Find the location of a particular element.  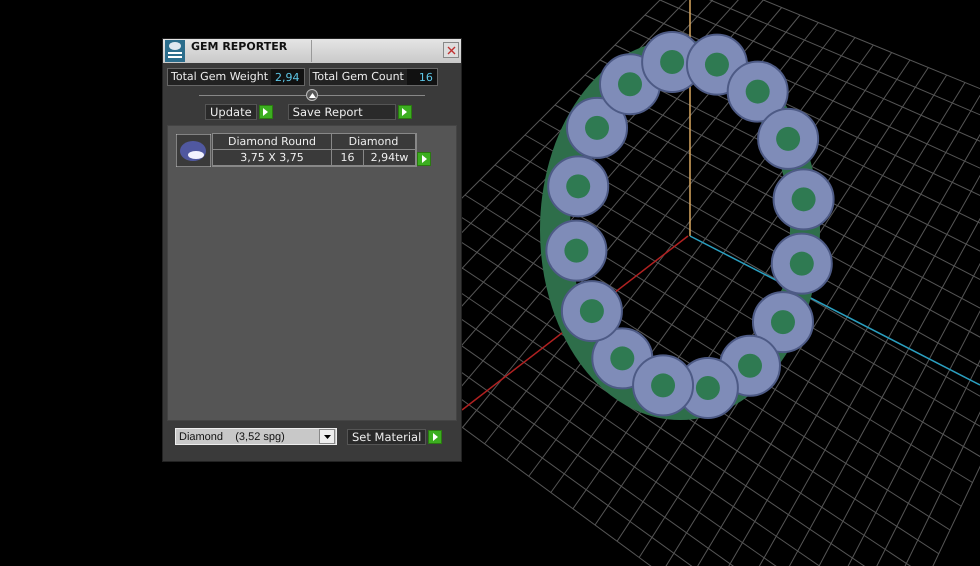

total-value: 2,94 is located at coordinates (287, 77).